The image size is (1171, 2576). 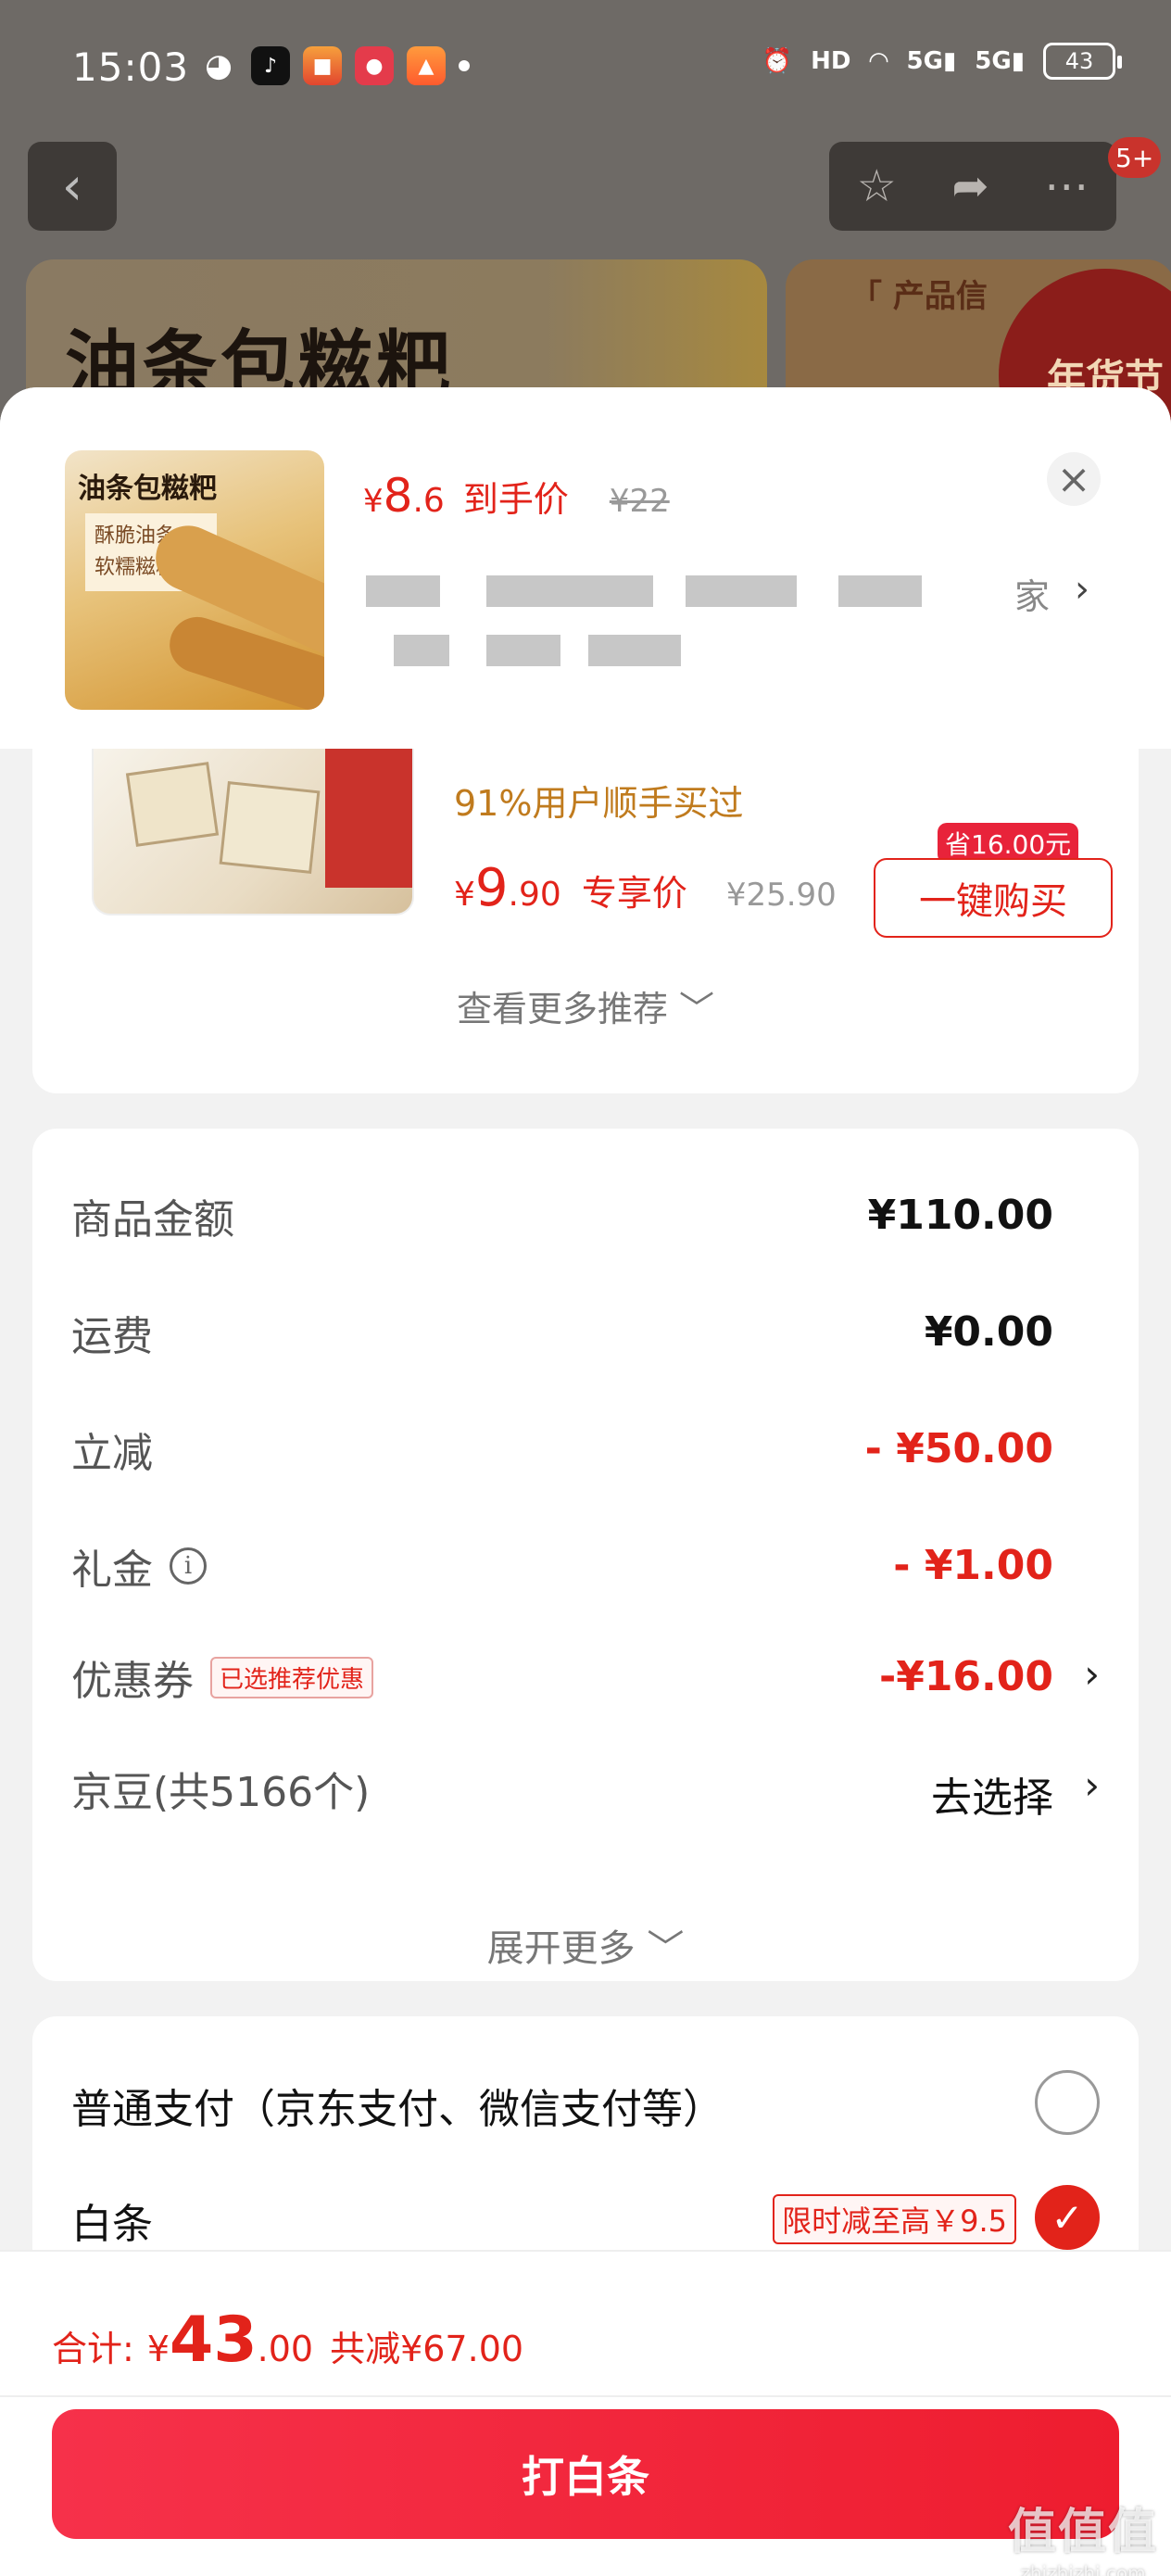 What do you see at coordinates (585, 1945) in the screenshot?
I see `expand-more-link: 展开更多 ﹀` at bounding box center [585, 1945].